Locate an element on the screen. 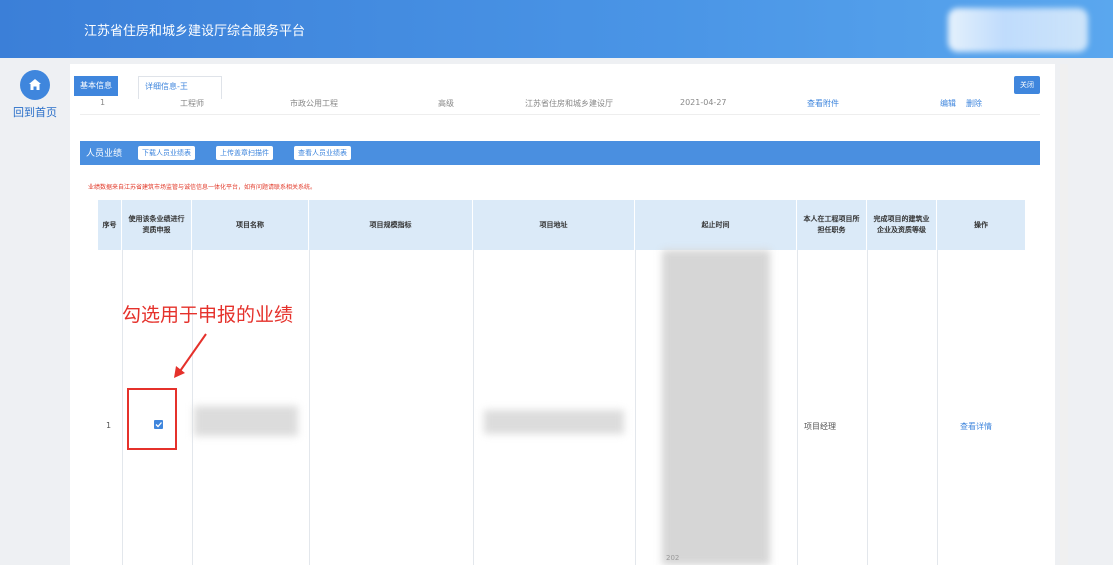  section-title: 人员业绩 is located at coordinates (104, 154).